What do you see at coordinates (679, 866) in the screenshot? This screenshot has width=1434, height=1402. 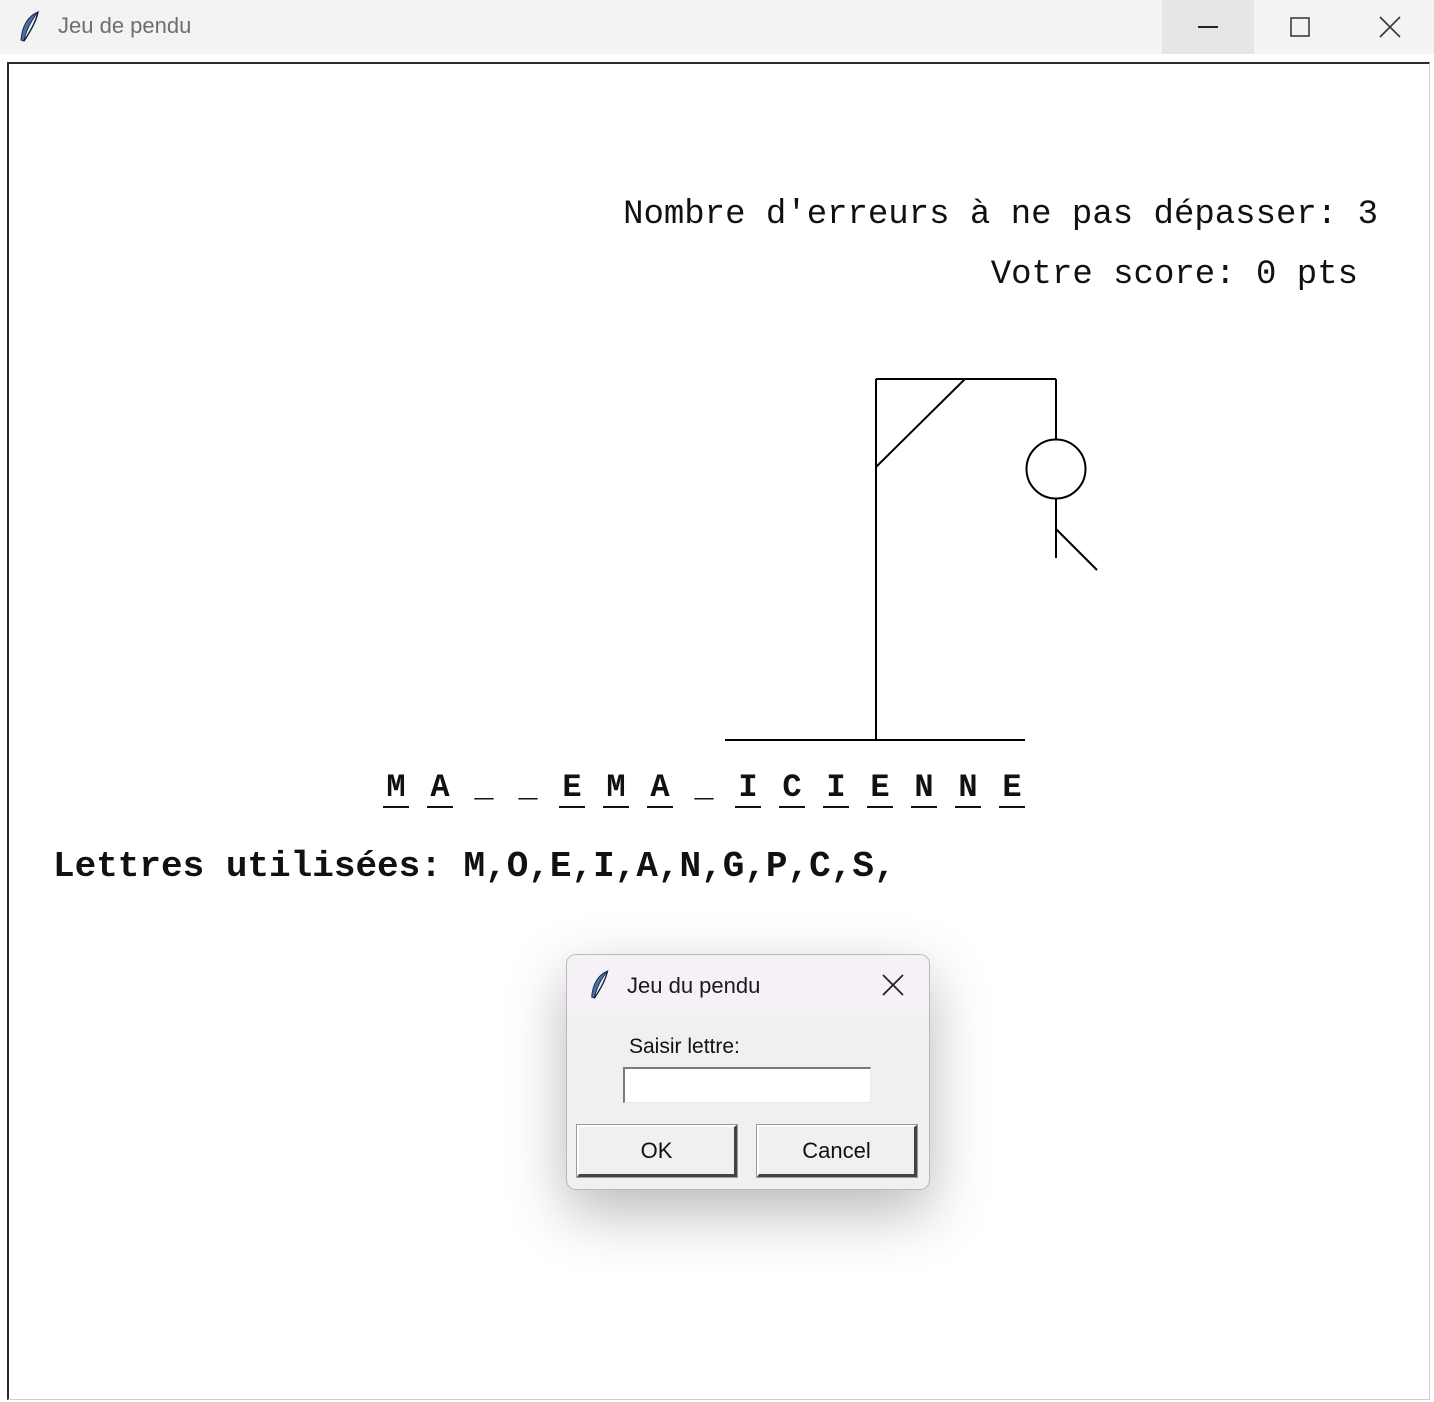 I see `used-letters-list: M,O,E,I,A,N,G,P,C,S,` at bounding box center [679, 866].